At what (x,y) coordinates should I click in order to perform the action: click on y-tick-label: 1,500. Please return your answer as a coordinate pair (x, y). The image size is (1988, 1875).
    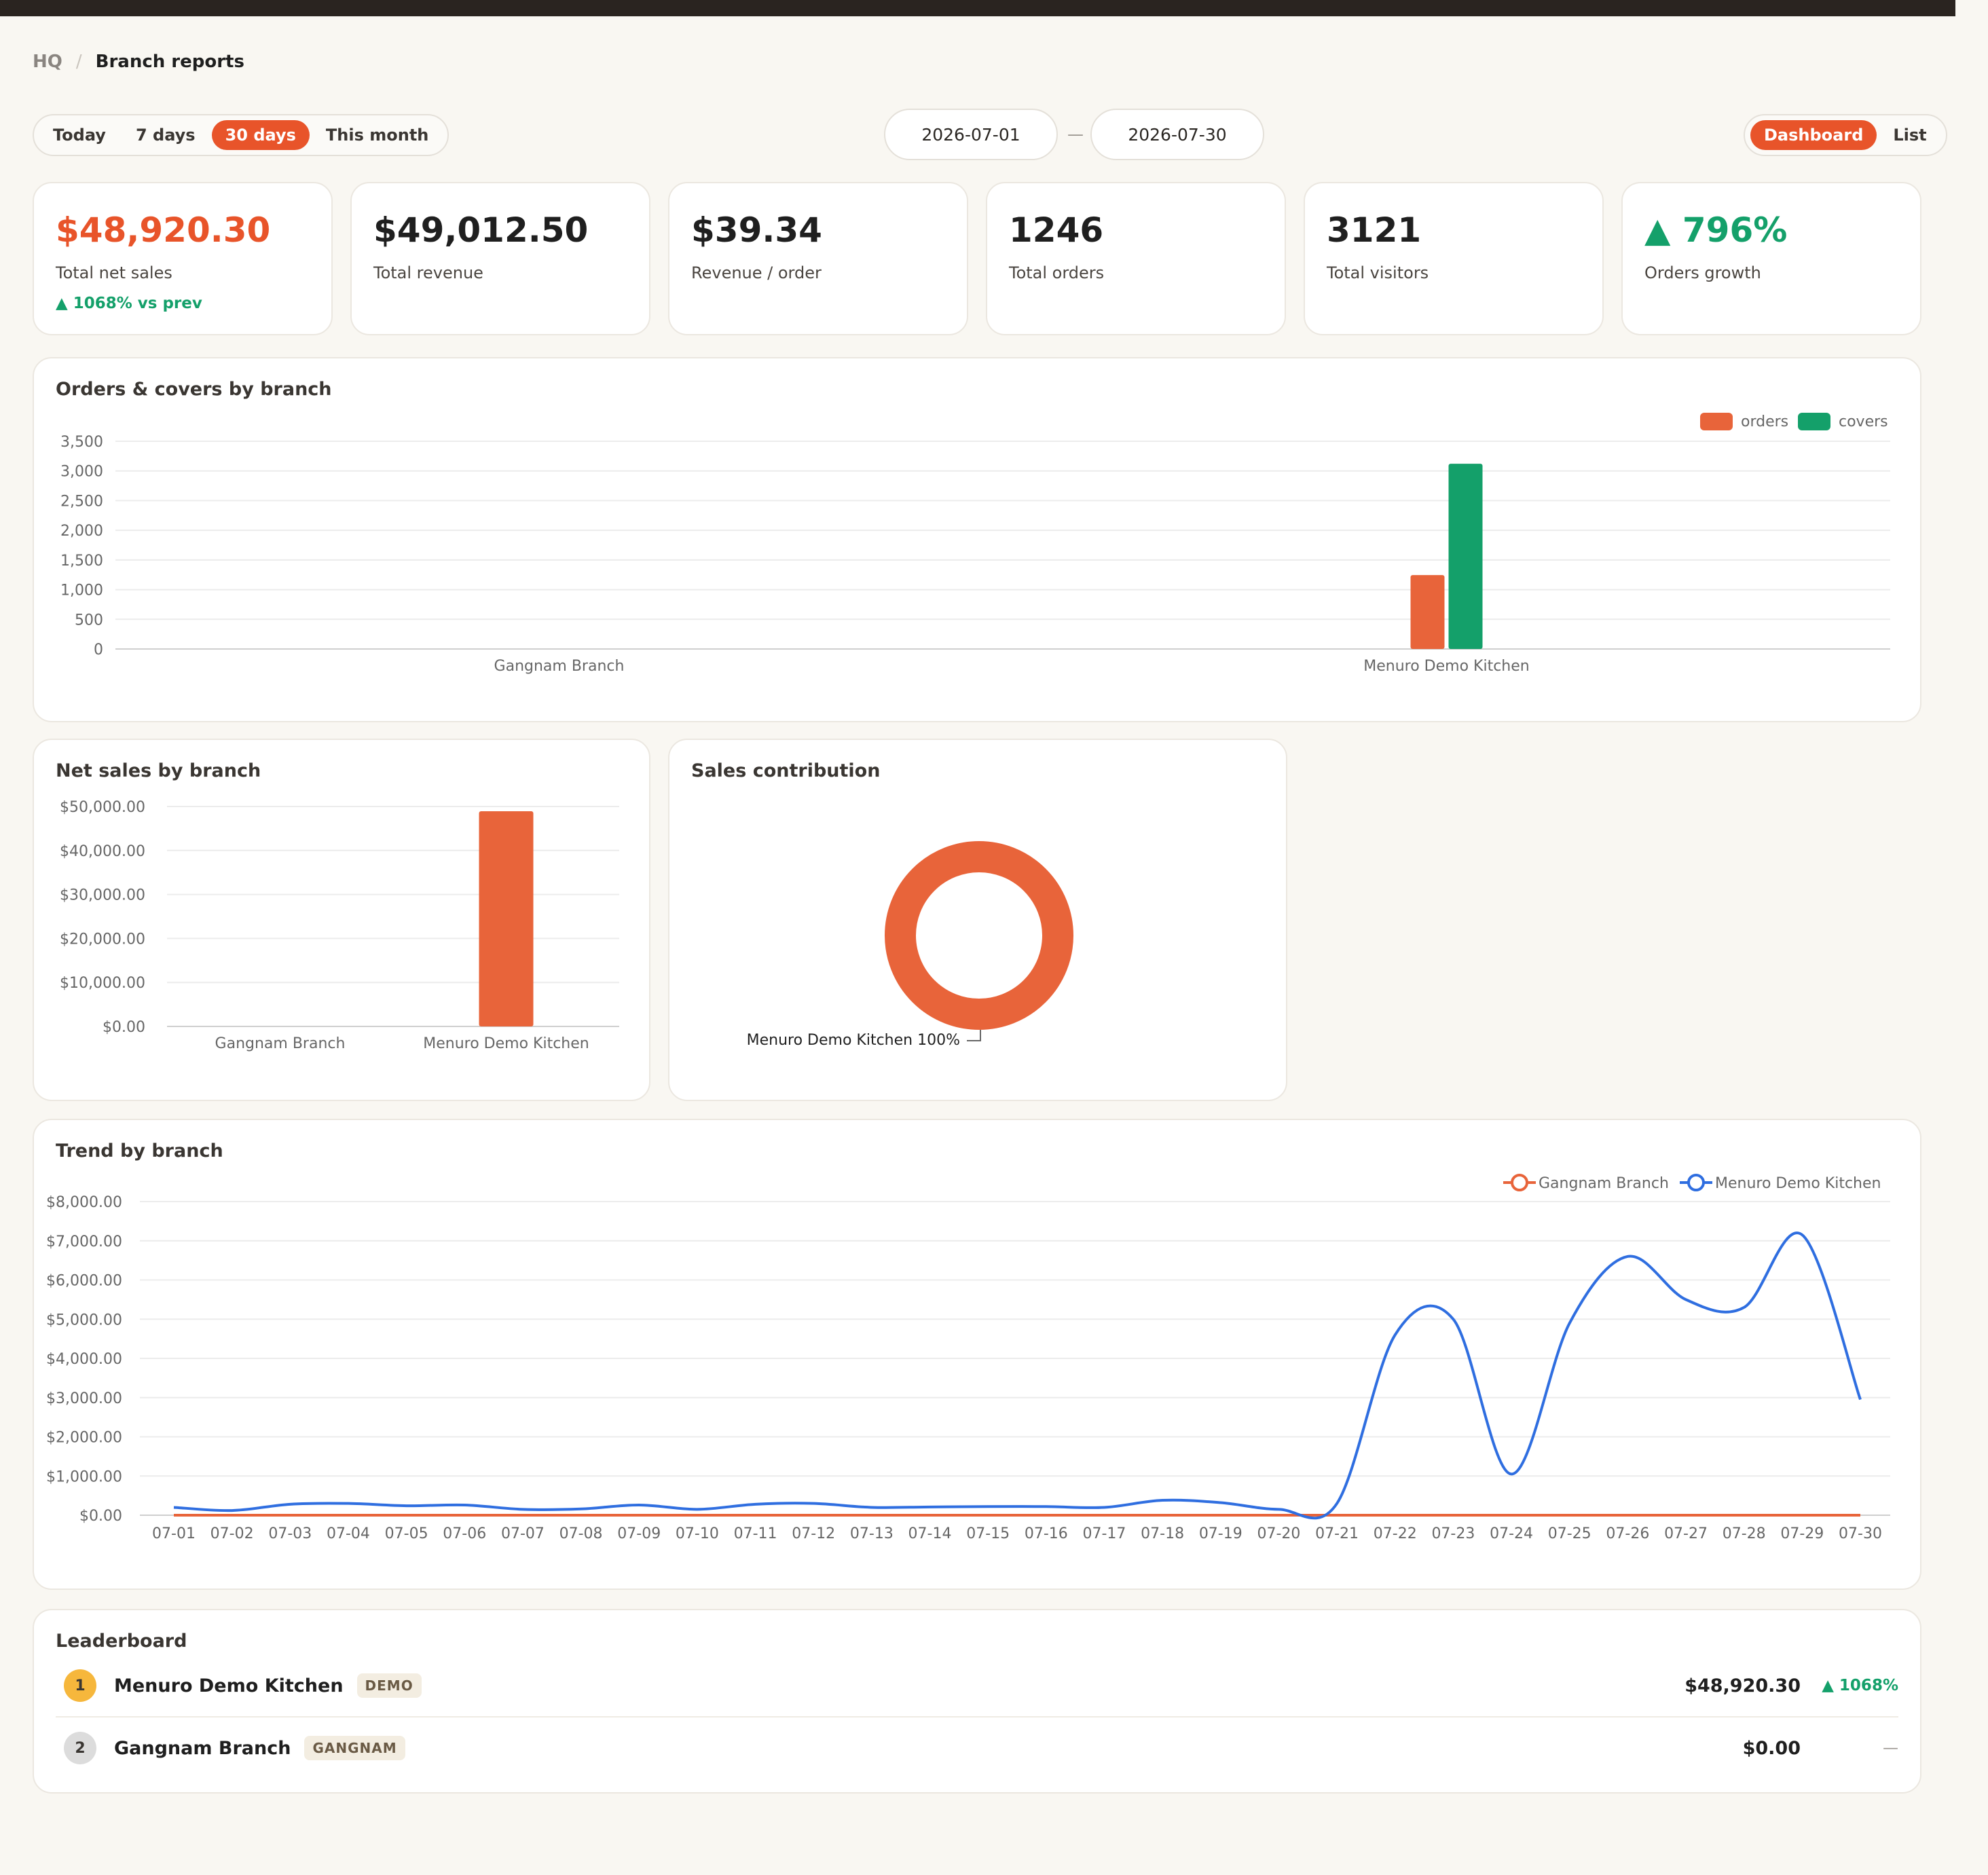
    Looking at the image, I should click on (82, 561).